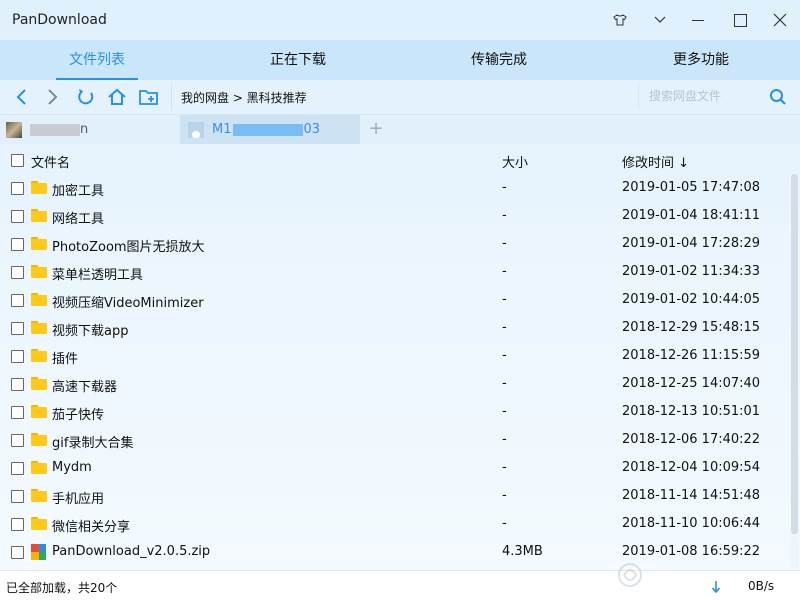 This screenshot has width=800, height=601. What do you see at coordinates (72, 467) in the screenshot?
I see `file-name: Mydm` at bounding box center [72, 467].